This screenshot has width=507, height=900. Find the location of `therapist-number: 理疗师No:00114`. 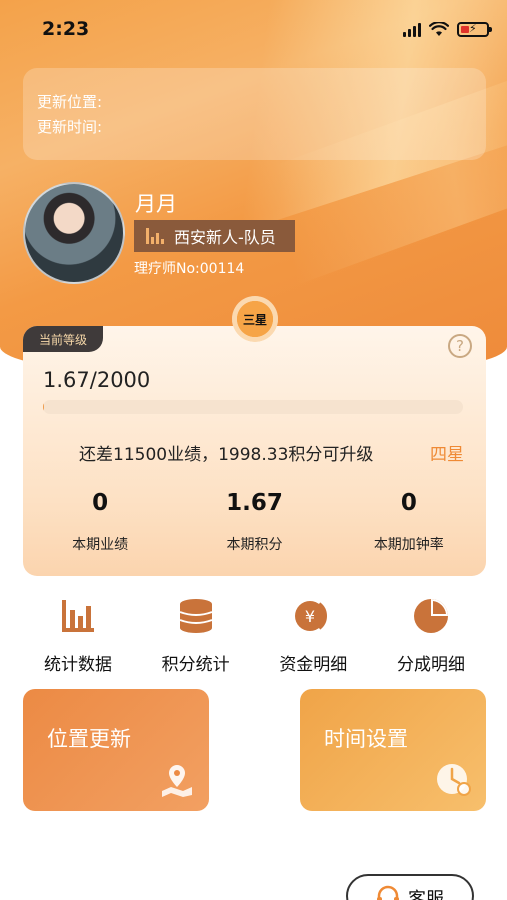

therapist-number: 理疗师No:00114 is located at coordinates (189, 269).